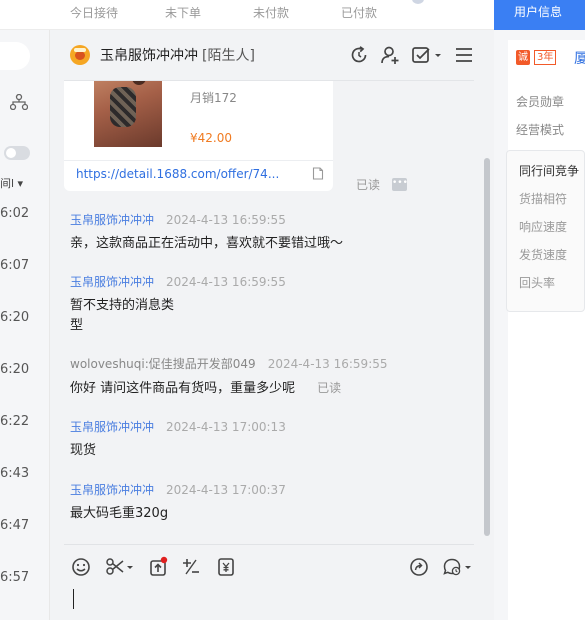 The image size is (585, 620). Describe the element at coordinates (543, 227) in the screenshot. I see `peer-item: 响应速度` at that location.